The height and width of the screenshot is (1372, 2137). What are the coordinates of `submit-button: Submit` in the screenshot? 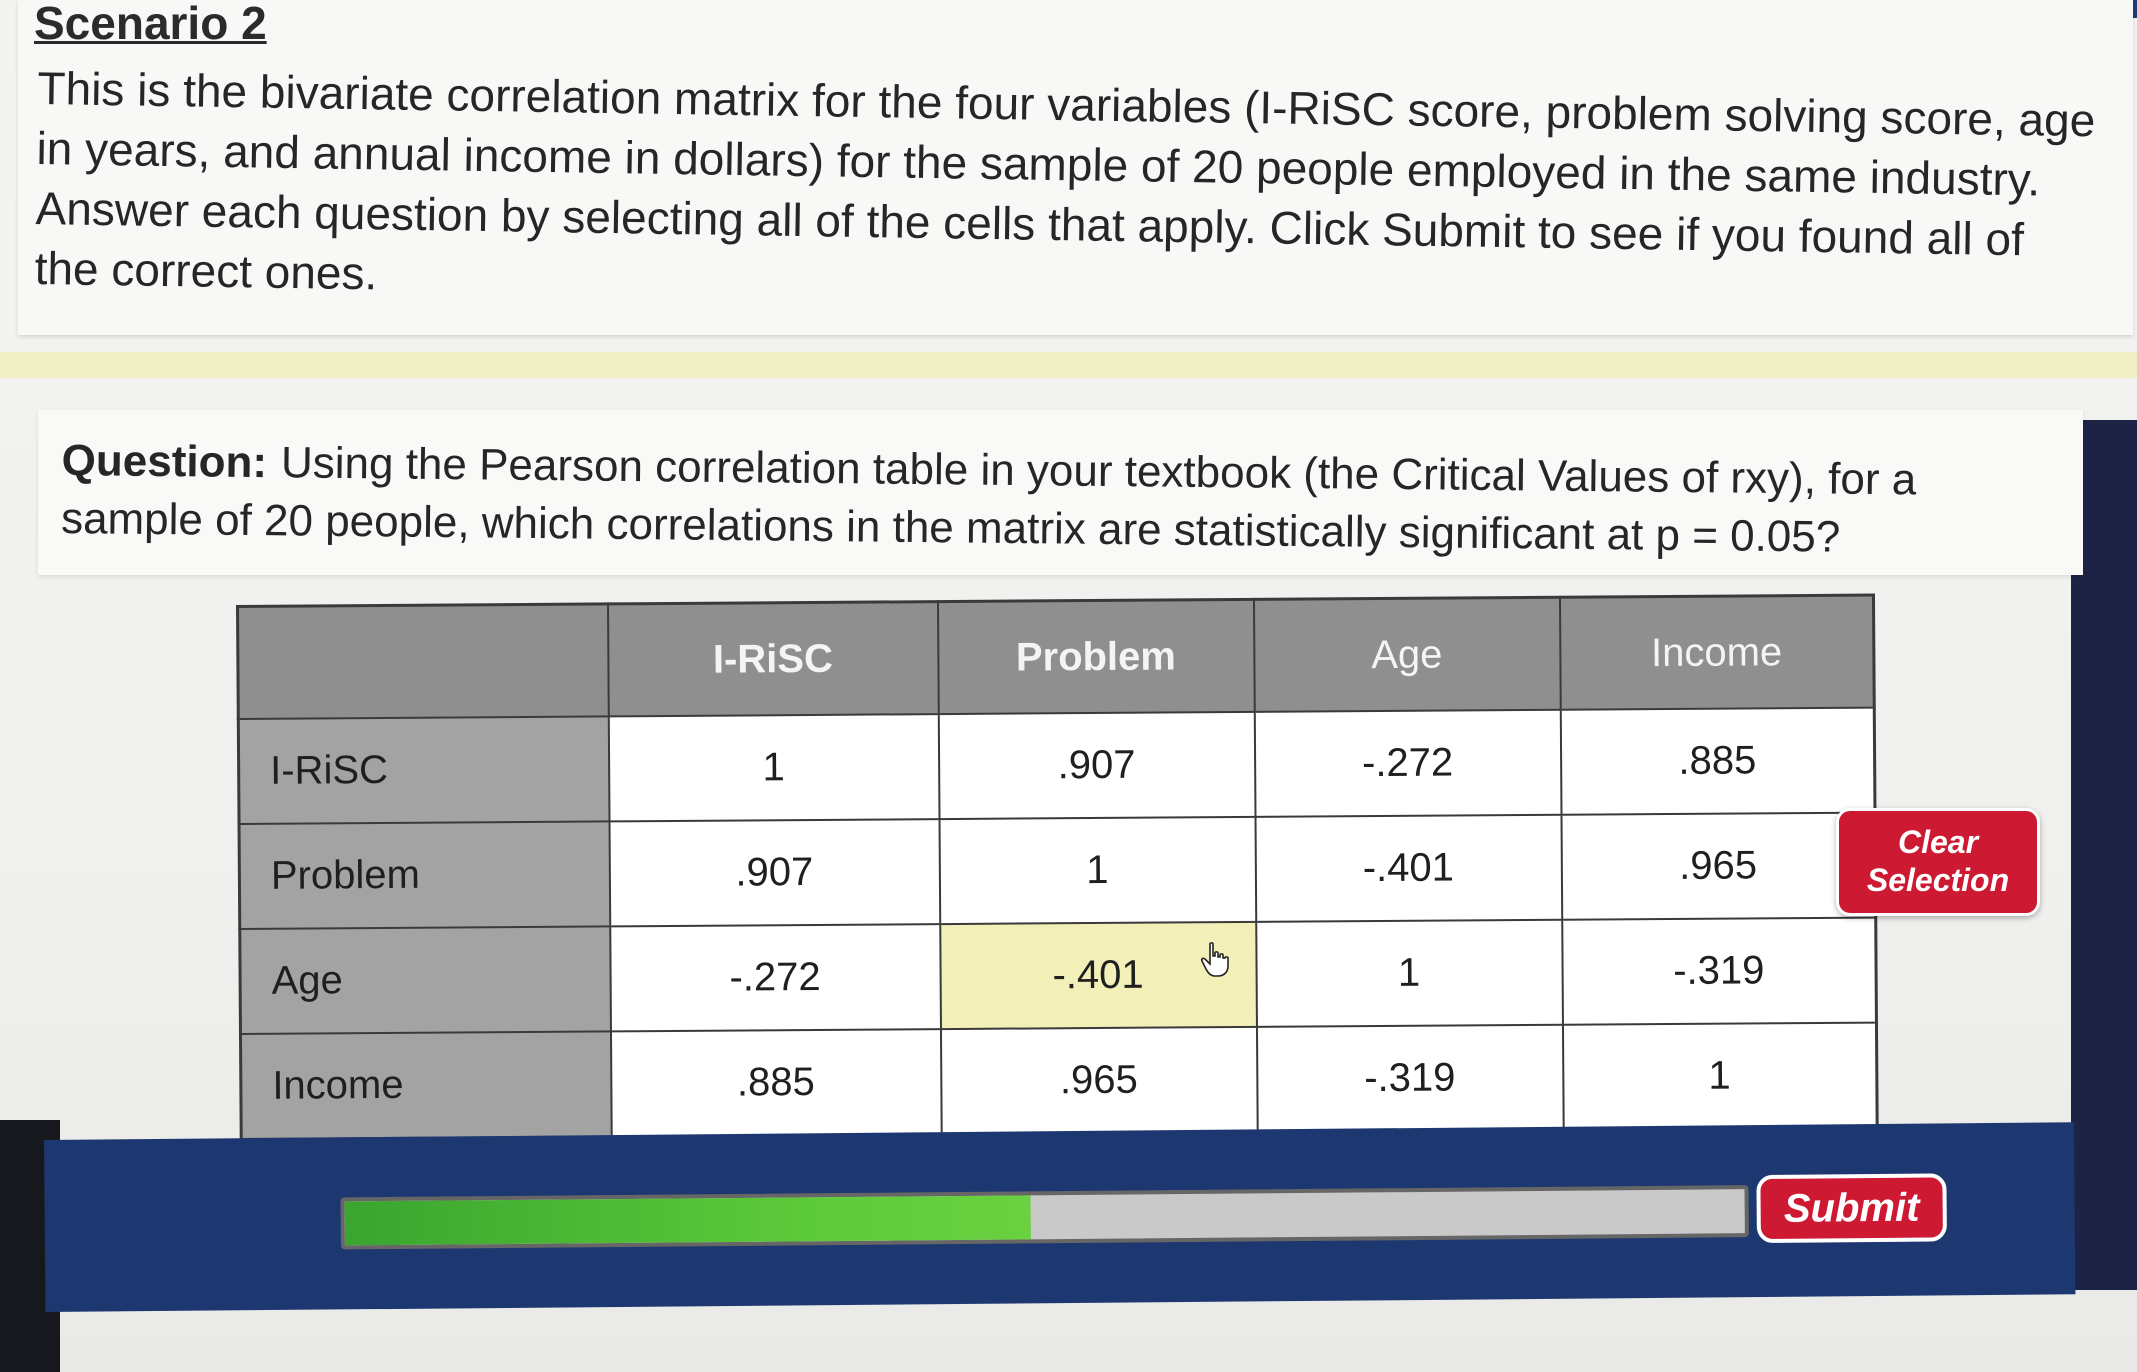 It's located at (1851, 1208).